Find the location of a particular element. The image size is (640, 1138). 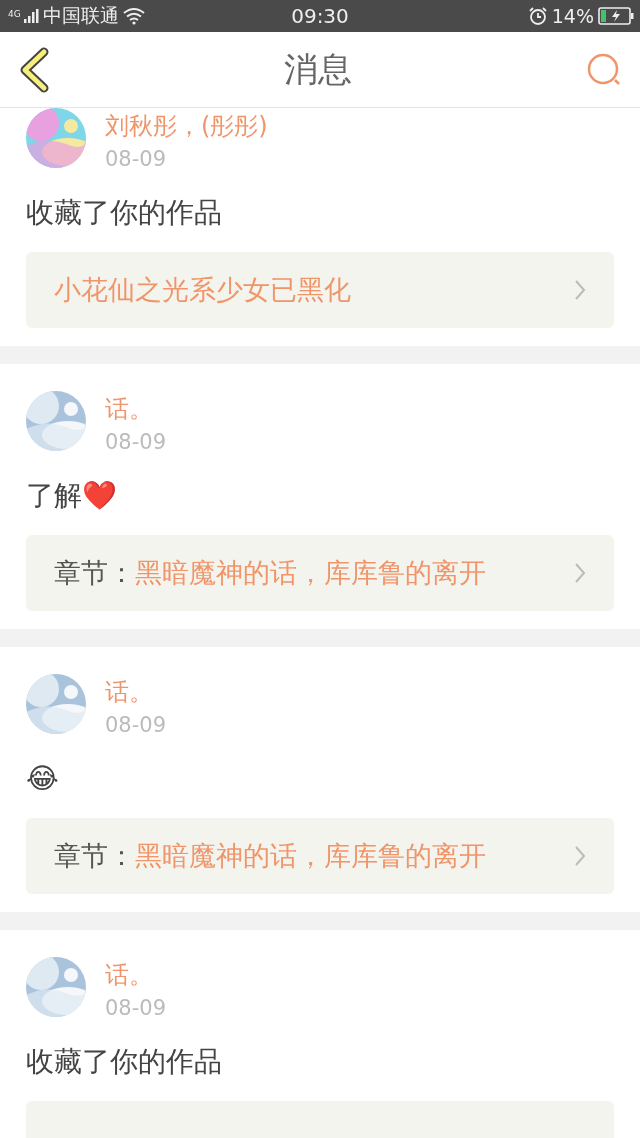

carrier-name: 中国联通 is located at coordinates (80, 15).